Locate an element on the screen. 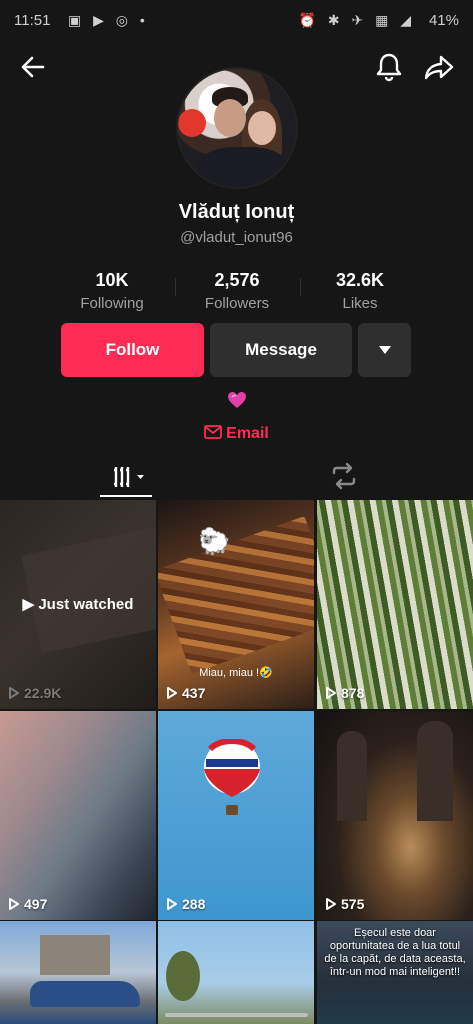 This screenshot has width=473, height=1024. mail-icon is located at coordinates (213, 432).